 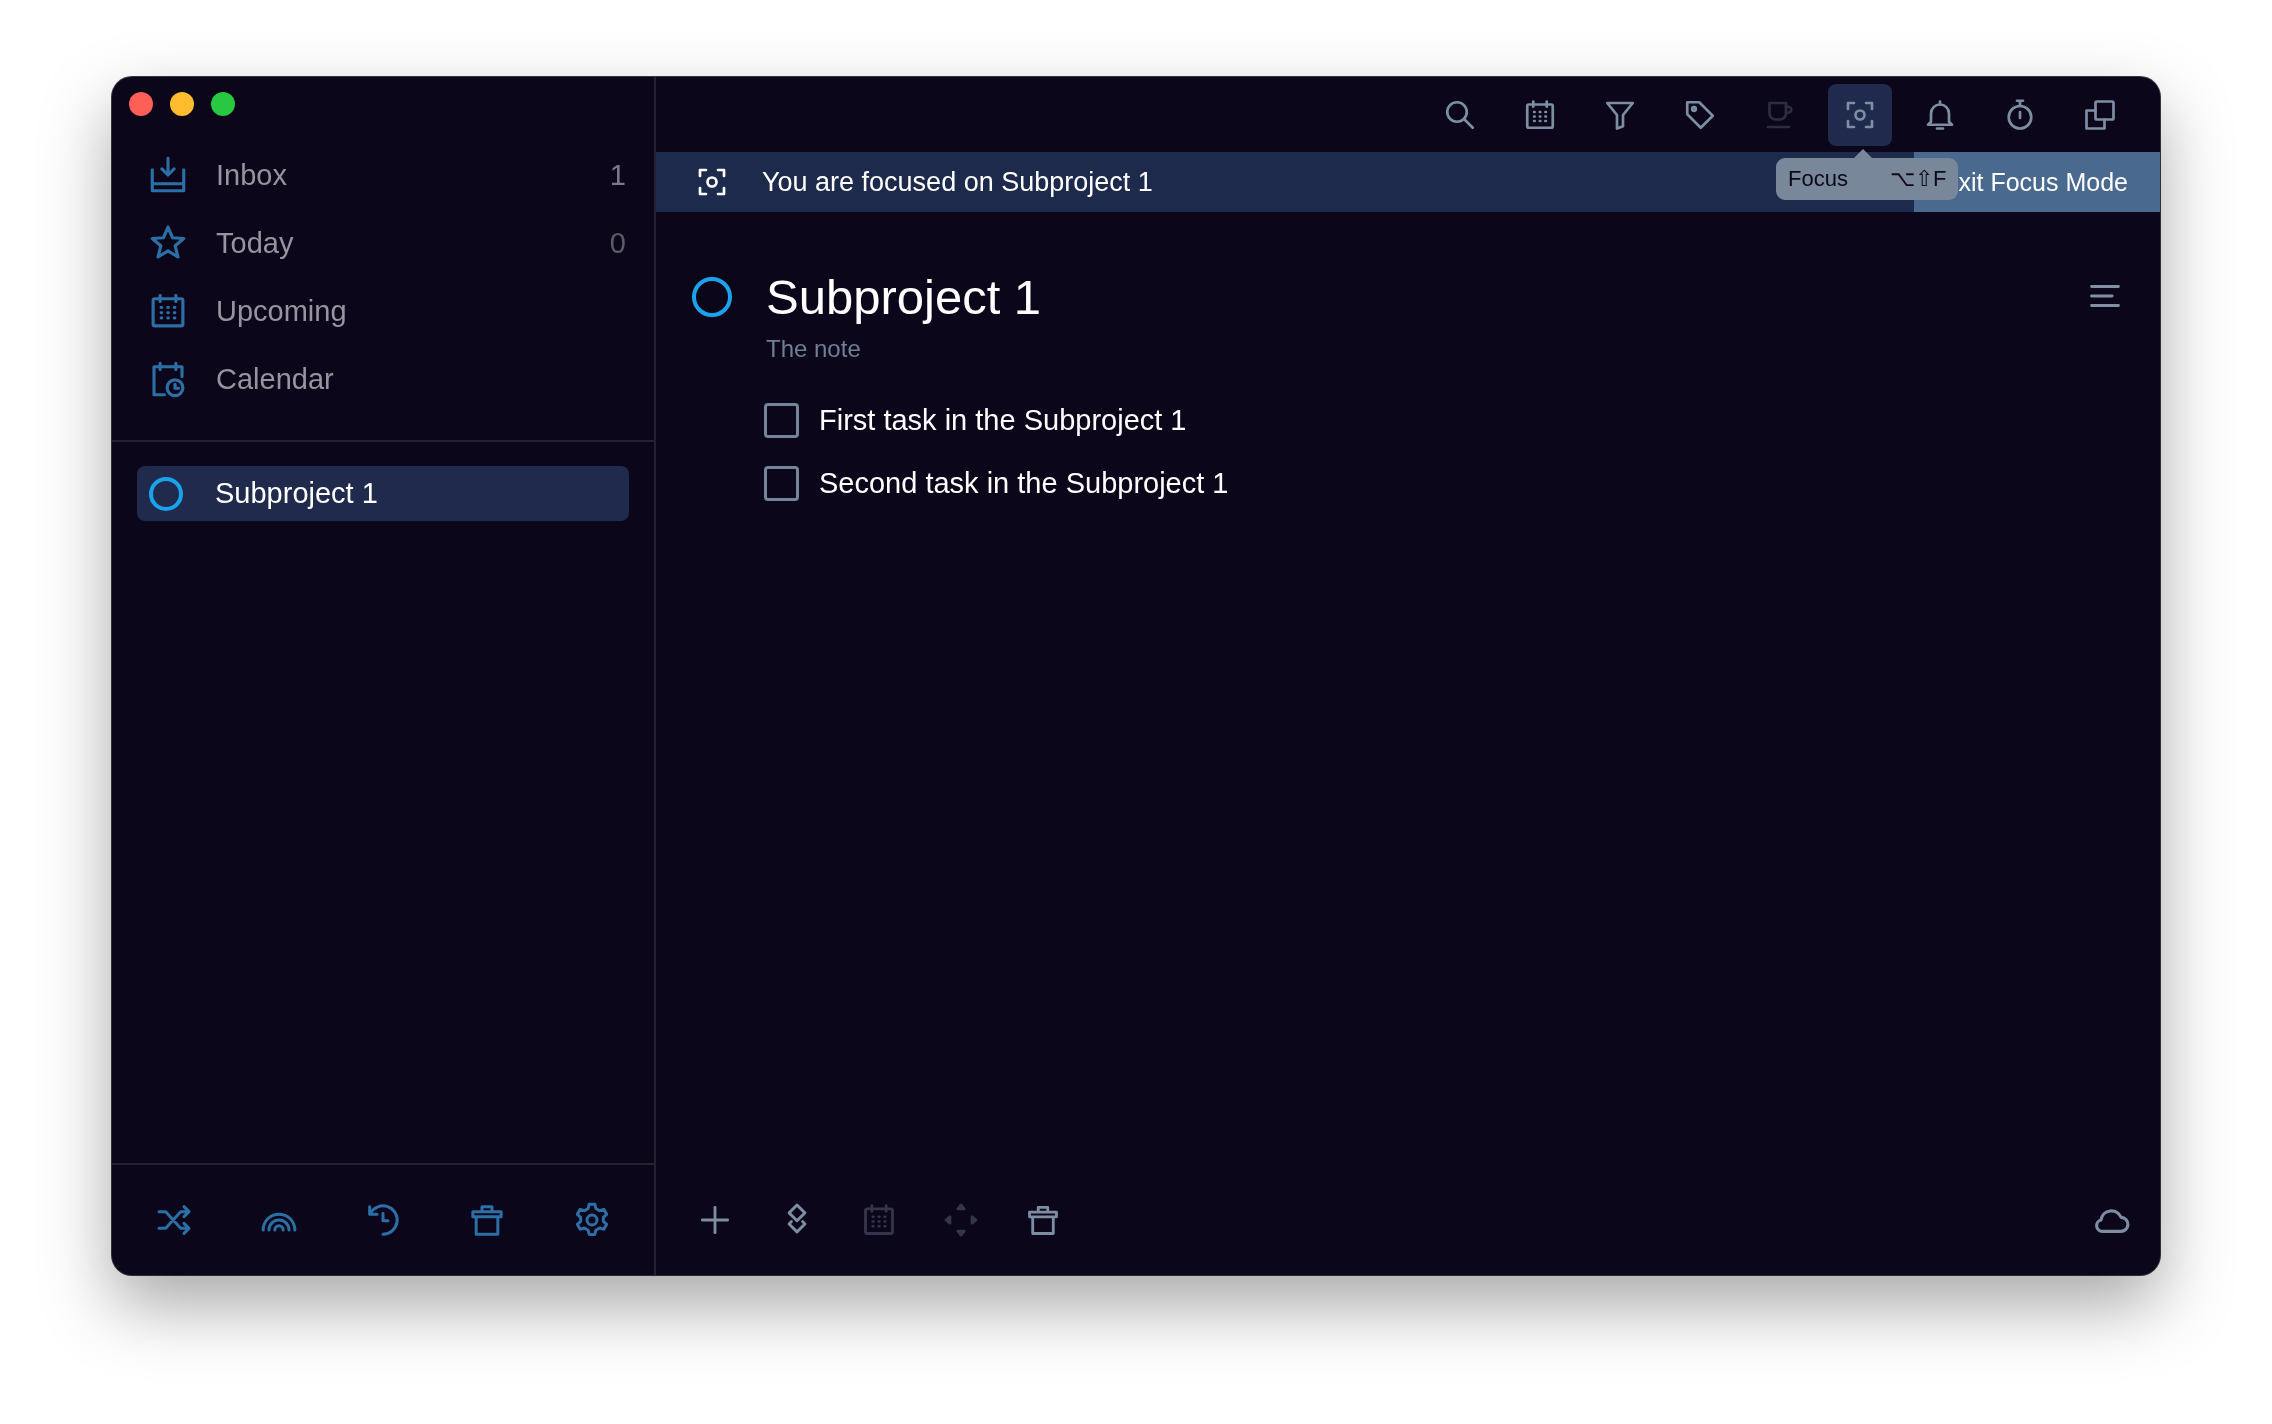 I want to click on task-label: Second task in the Subproject 1, so click(x=1024, y=483).